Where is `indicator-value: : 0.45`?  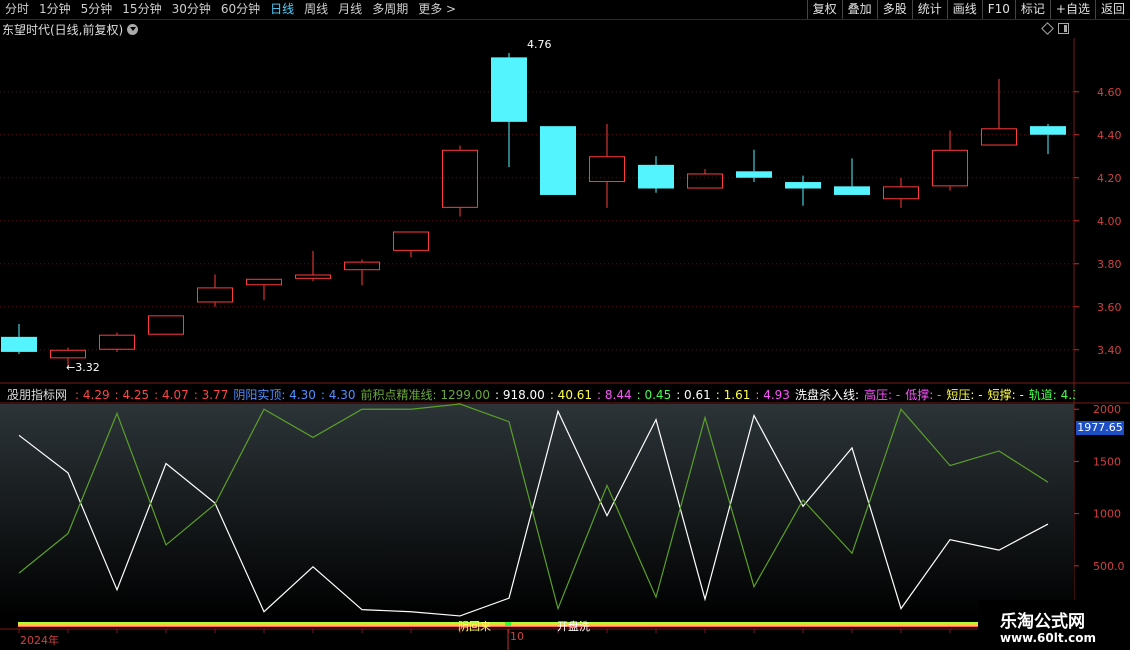
indicator-value: : 0.45 is located at coordinates (654, 394).